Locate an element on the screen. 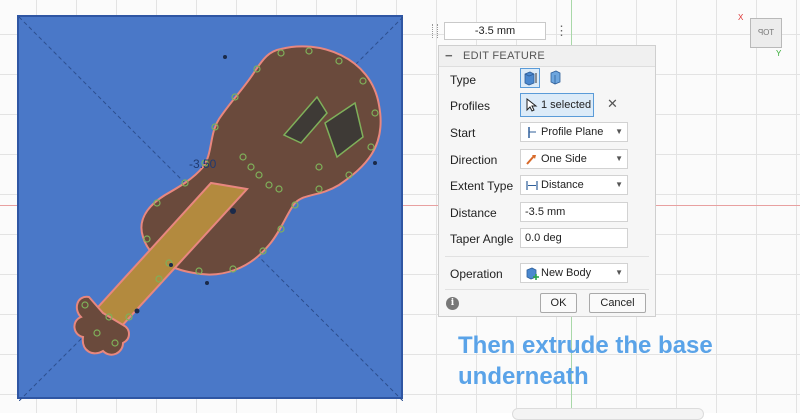 The width and height of the screenshot is (800, 420). distance-label: Distance is located at coordinates (473, 213).